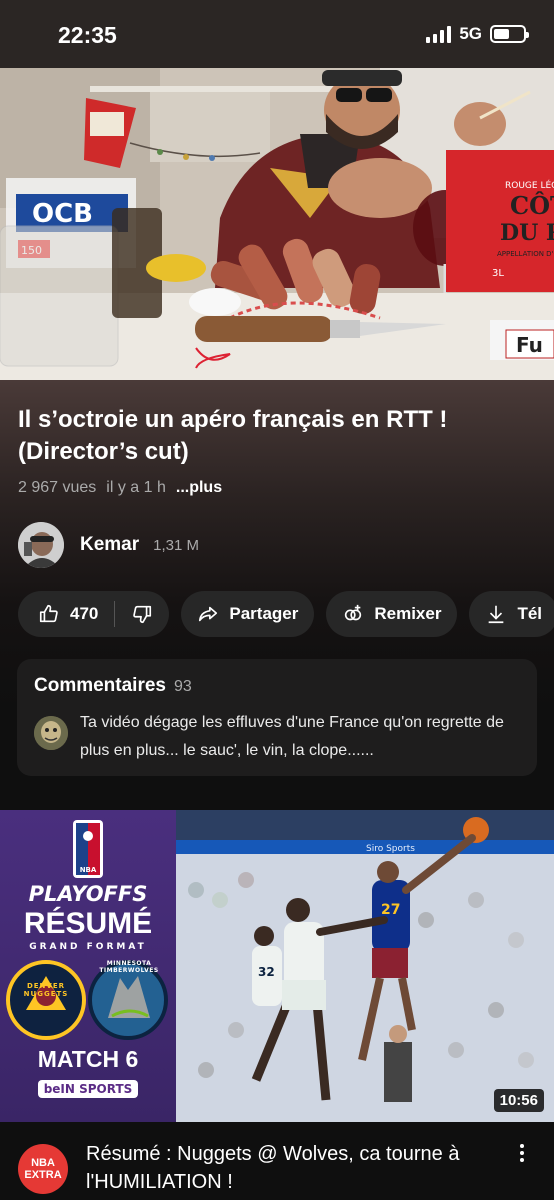 The height and width of the screenshot is (1200, 554). What do you see at coordinates (87, 35) in the screenshot?
I see `status-time: 22:35` at bounding box center [87, 35].